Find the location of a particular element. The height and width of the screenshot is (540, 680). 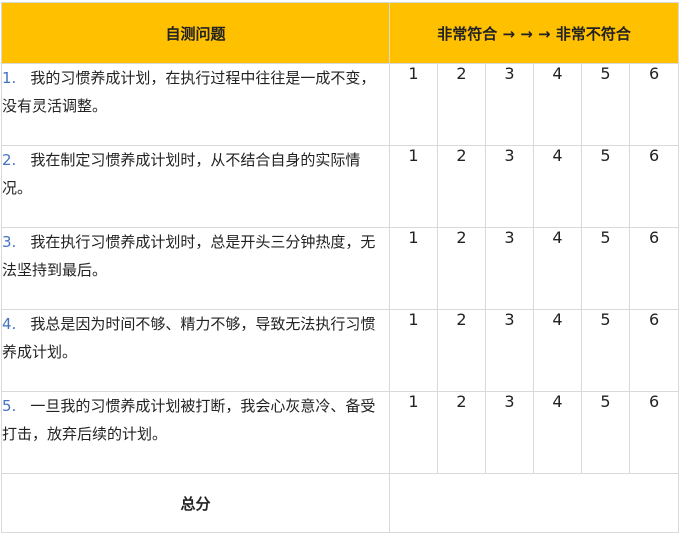

scale-column-header: 非常符合 → → → 非常不符合 is located at coordinates (534, 33).